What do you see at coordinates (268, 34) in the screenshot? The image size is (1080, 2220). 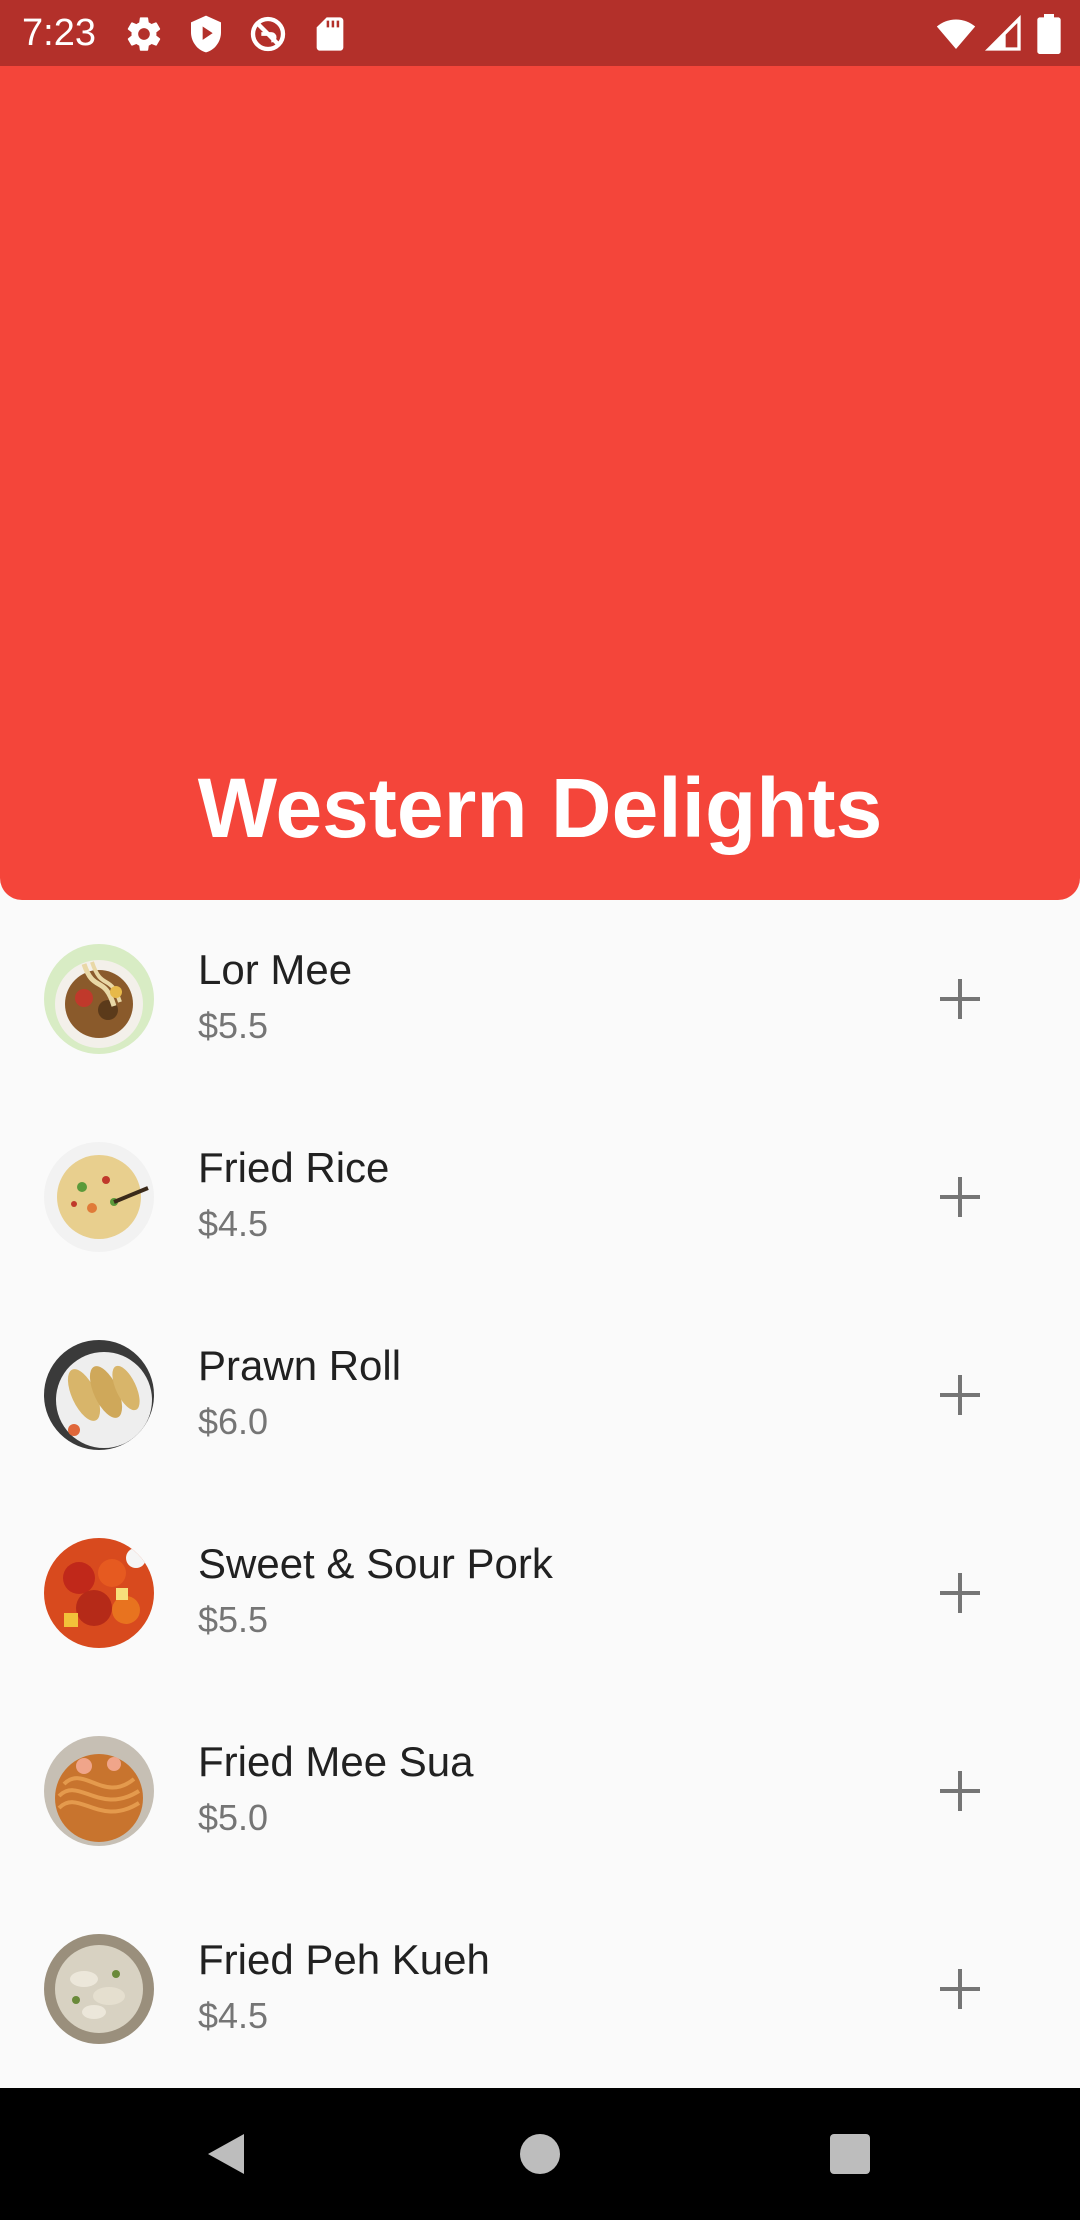 I see `no-disturb-icon` at bounding box center [268, 34].